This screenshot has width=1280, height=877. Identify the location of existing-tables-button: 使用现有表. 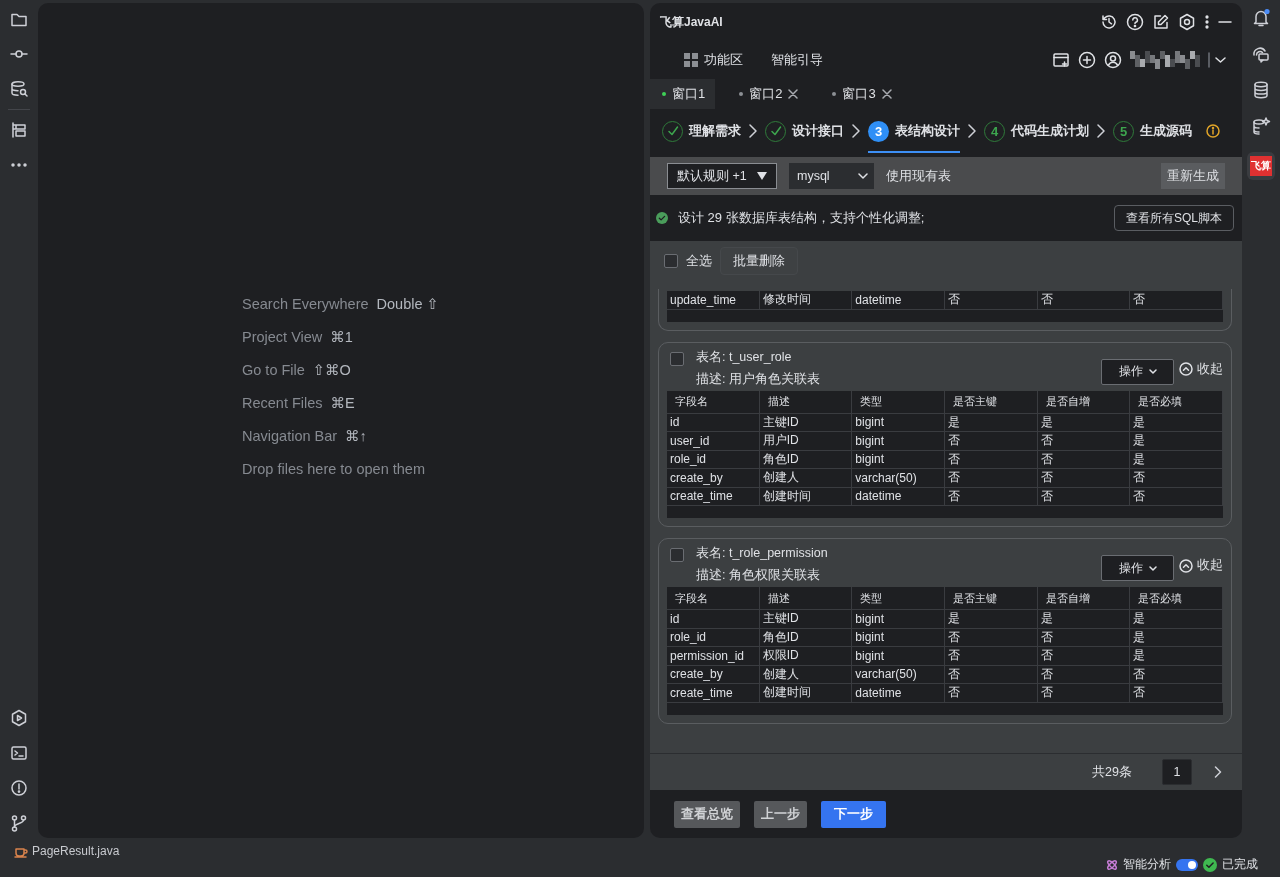
(918, 176).